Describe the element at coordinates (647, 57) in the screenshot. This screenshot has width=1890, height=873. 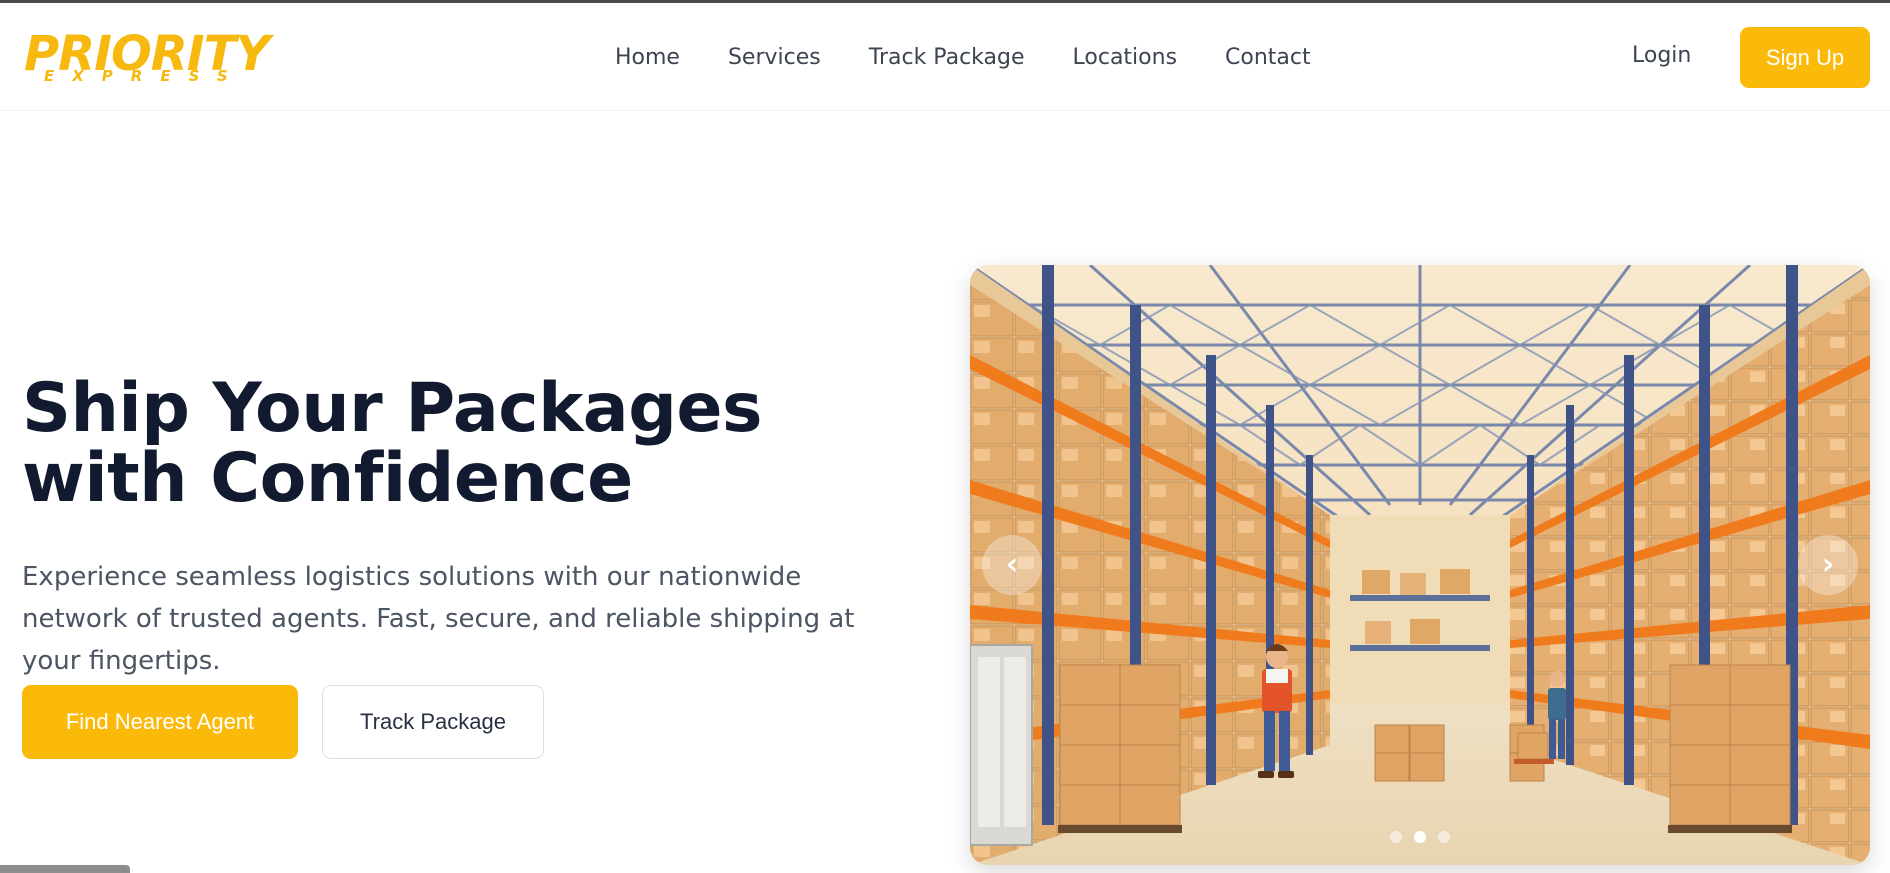
I see `nav-home: Home` at that location.